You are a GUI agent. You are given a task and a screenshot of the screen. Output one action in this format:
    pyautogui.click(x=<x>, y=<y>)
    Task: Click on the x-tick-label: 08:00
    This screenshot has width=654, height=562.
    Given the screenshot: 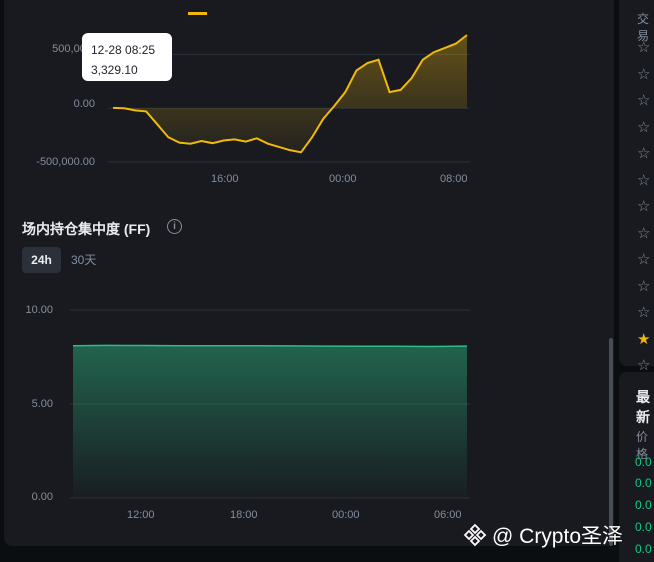 What is the action you would take?
    pyautogui.click(x=454, y=179)
    